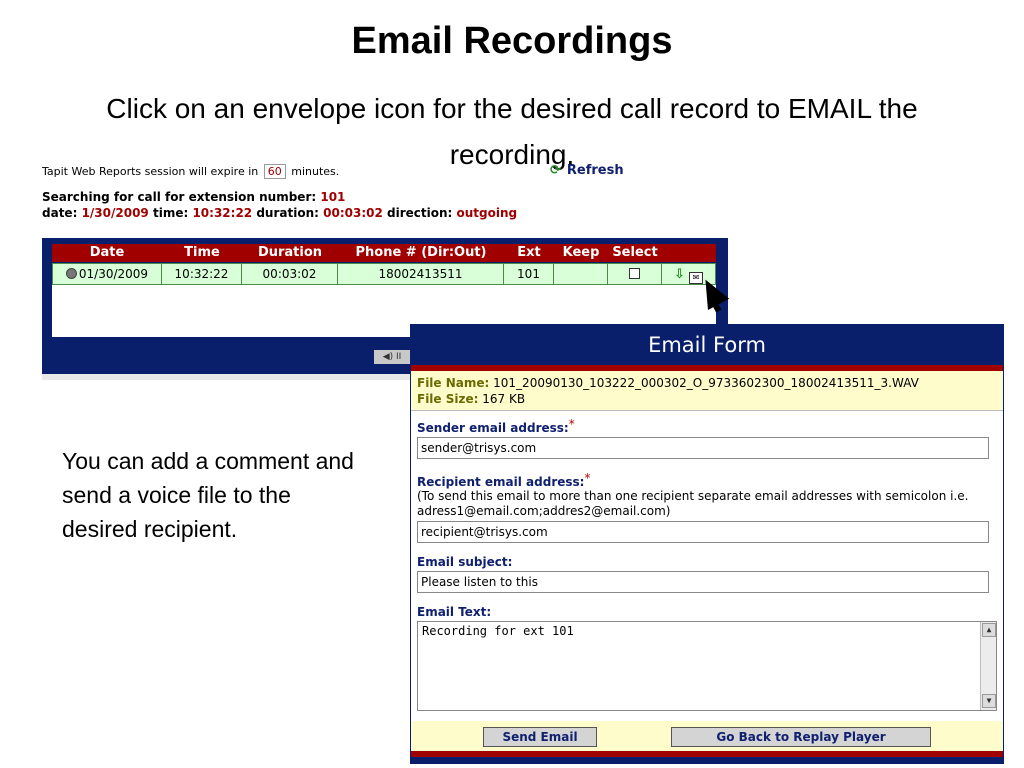 This screenshot has height=768, width=1024. I want to click on sender-email-field: sender@trisys.com, so click(703, 448).